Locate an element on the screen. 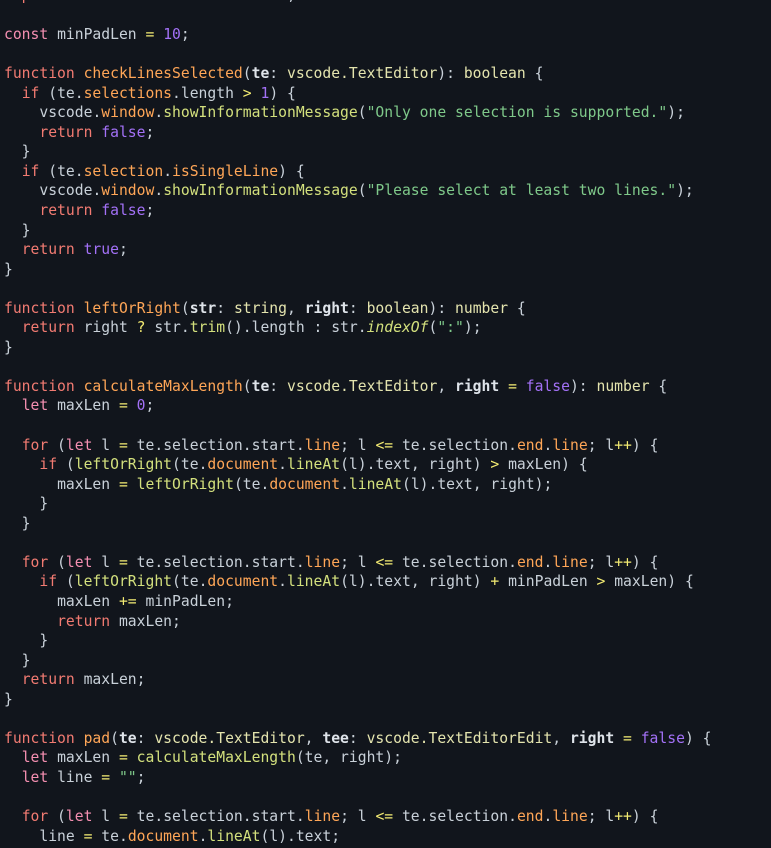 The image size is (771, 848). code-token-plain: minPadLen is located at coordinates (97, 35).